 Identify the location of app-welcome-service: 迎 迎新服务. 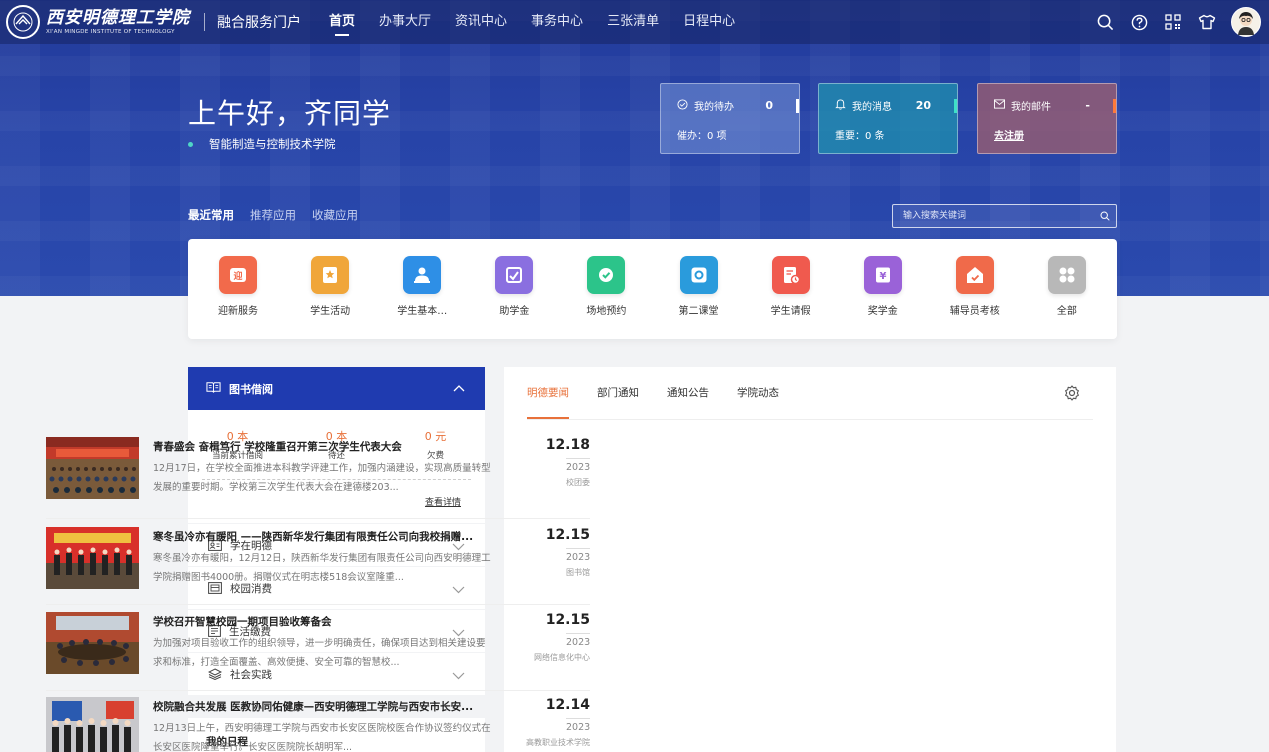
(238, 289).